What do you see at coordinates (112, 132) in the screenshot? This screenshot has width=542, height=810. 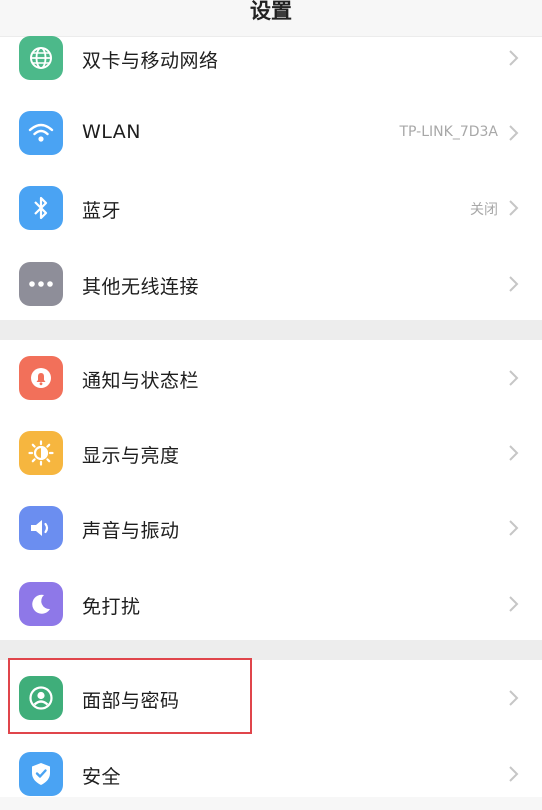 I see `settings-item-label: WLAN` at bounding box center [112, 132].